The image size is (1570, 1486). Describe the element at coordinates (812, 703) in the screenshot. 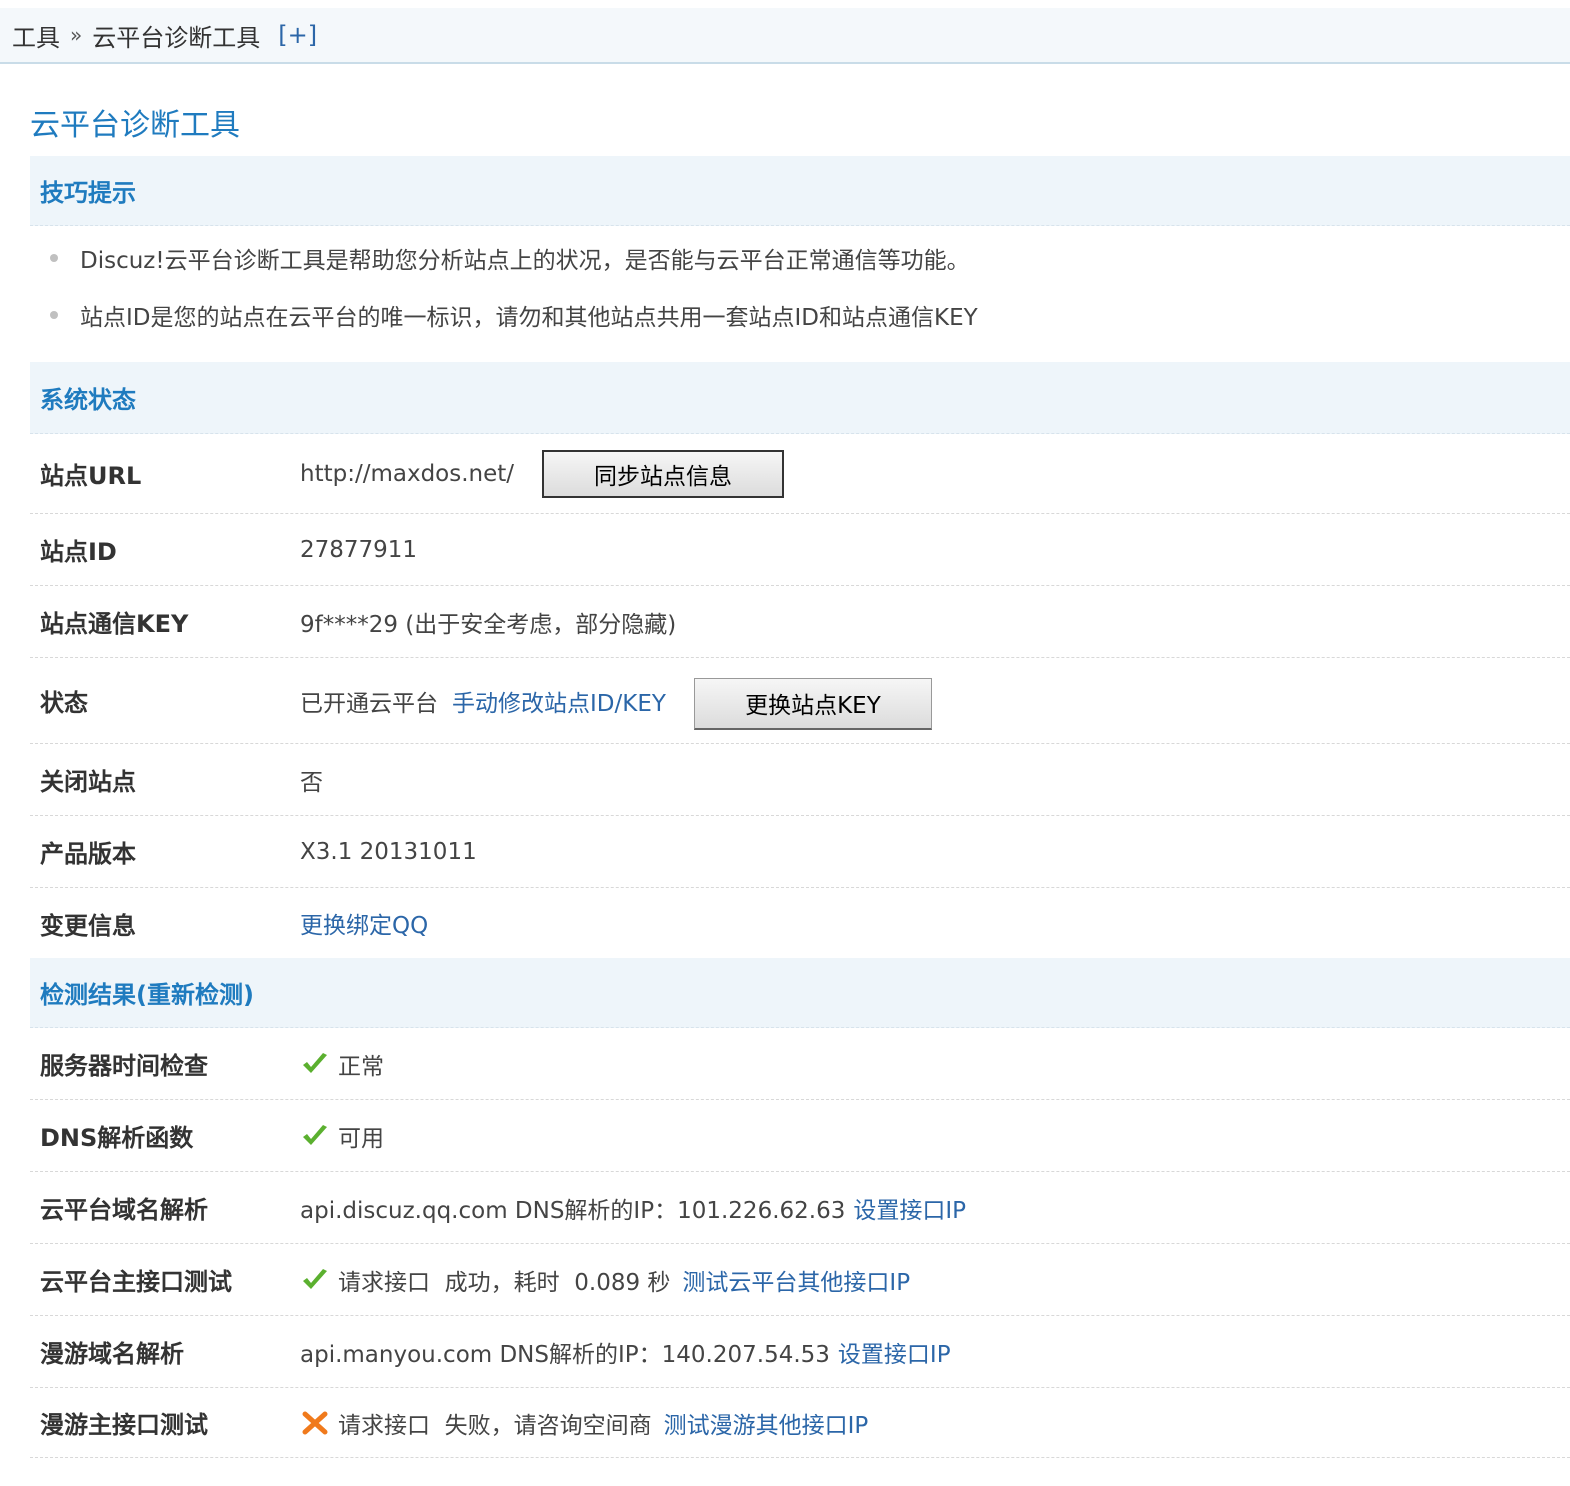

I see `change-site-key-button: 更换站点KEY` at that location.